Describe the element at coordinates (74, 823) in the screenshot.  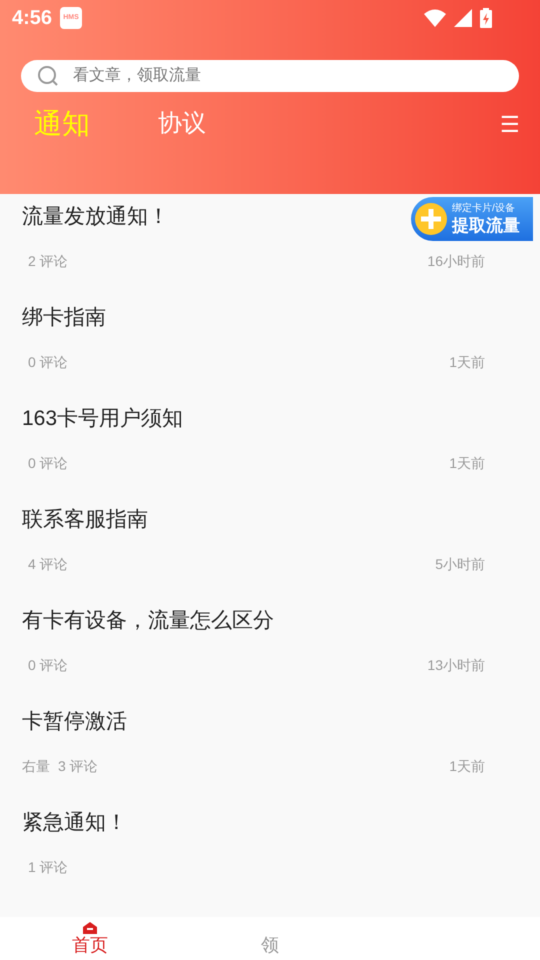
I see `article-title: 紧急通知！` at that location.